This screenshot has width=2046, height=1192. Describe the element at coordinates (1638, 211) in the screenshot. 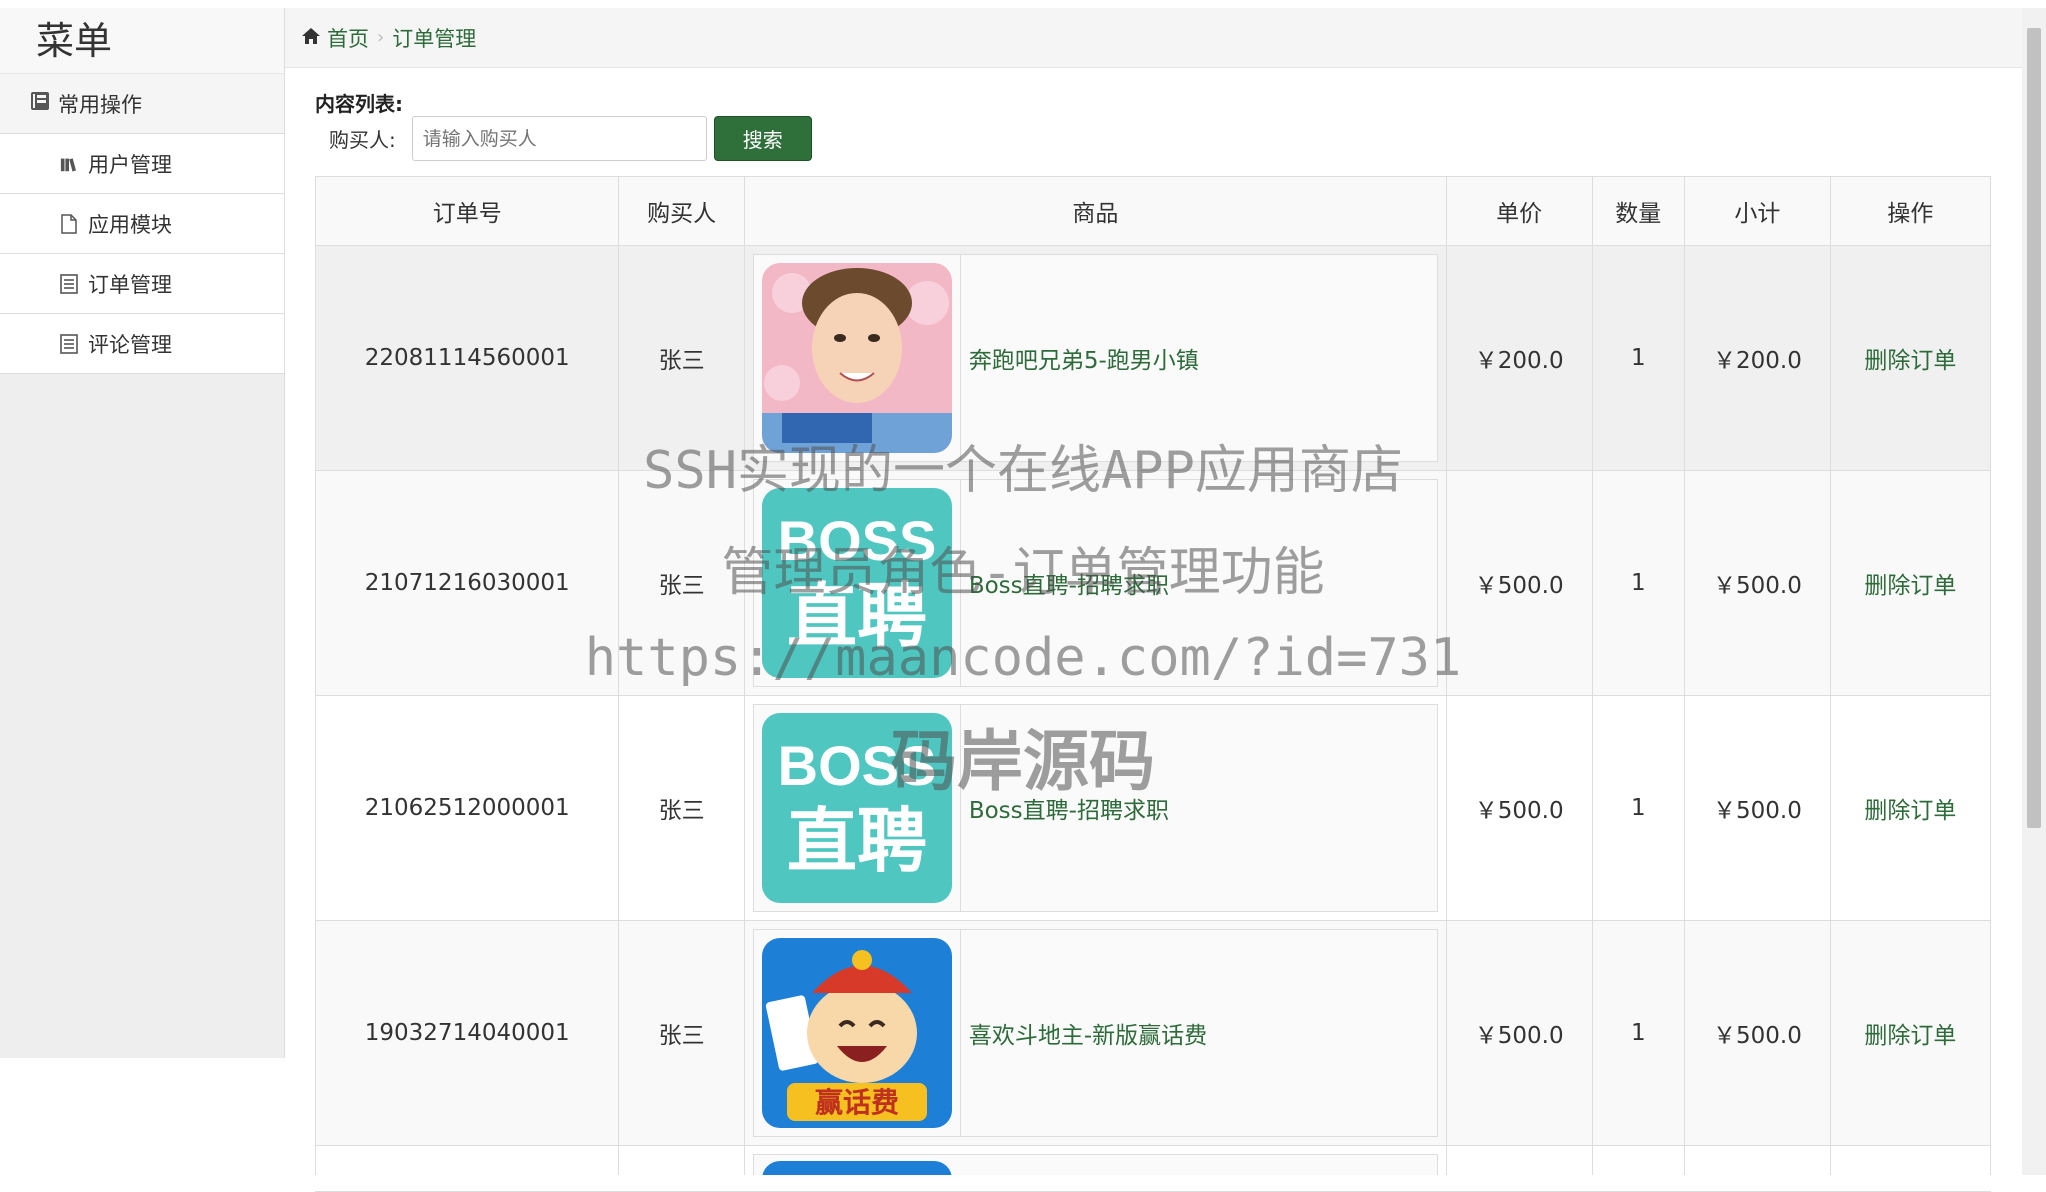

I see `col-header-qty: 数量` at that location.